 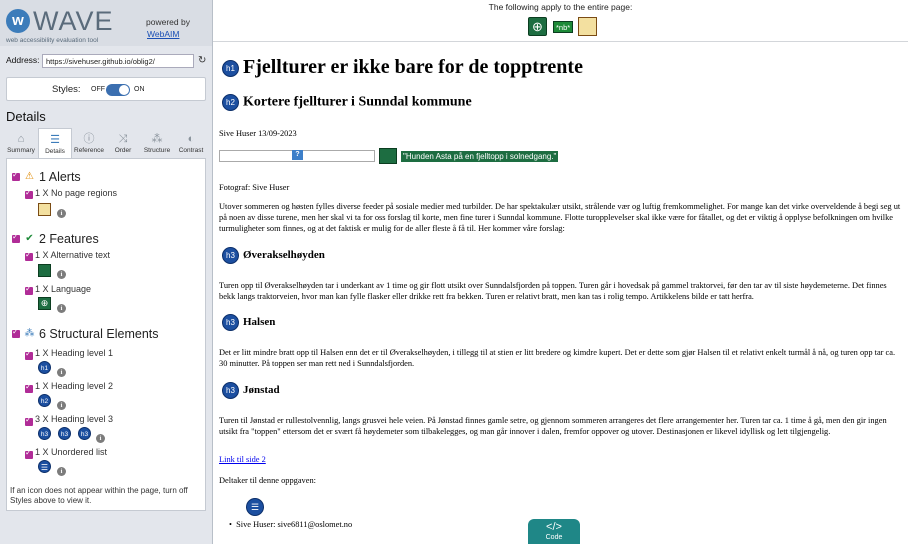 I want to click on no-regions-checkbox, so click(x=29, y=193).